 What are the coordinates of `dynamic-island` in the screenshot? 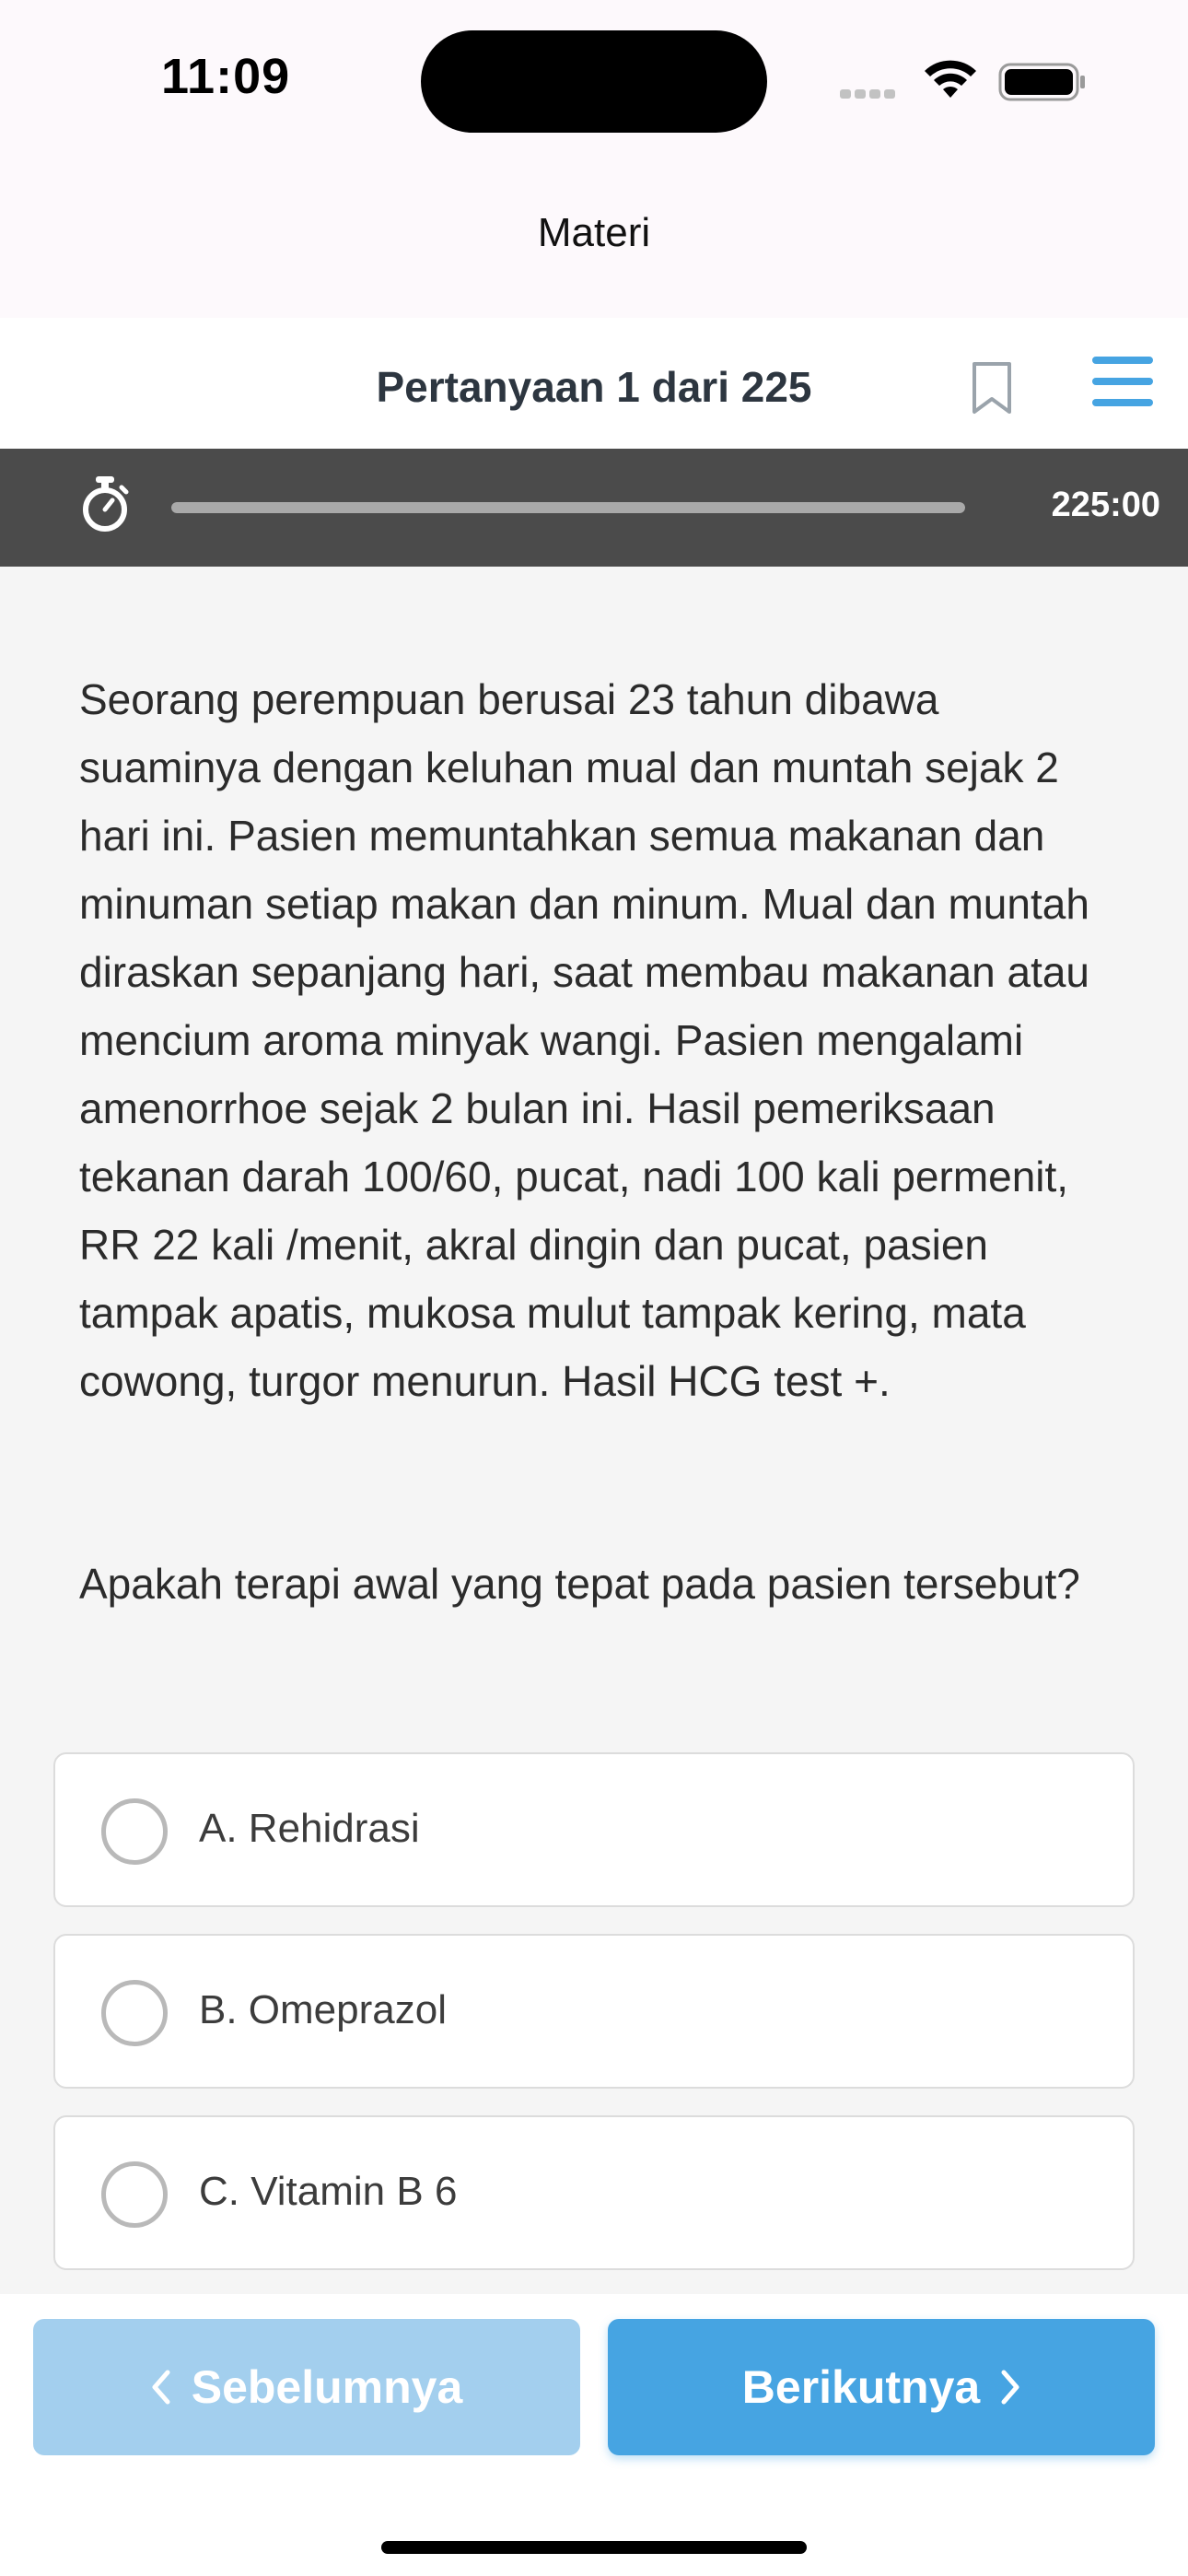 It's located at (594, 81).